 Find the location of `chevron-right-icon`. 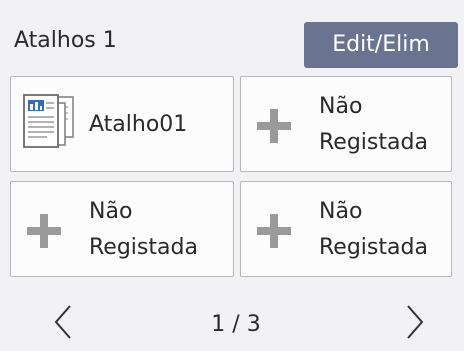

chevron-right-icon is located at coordinates (414, 322).